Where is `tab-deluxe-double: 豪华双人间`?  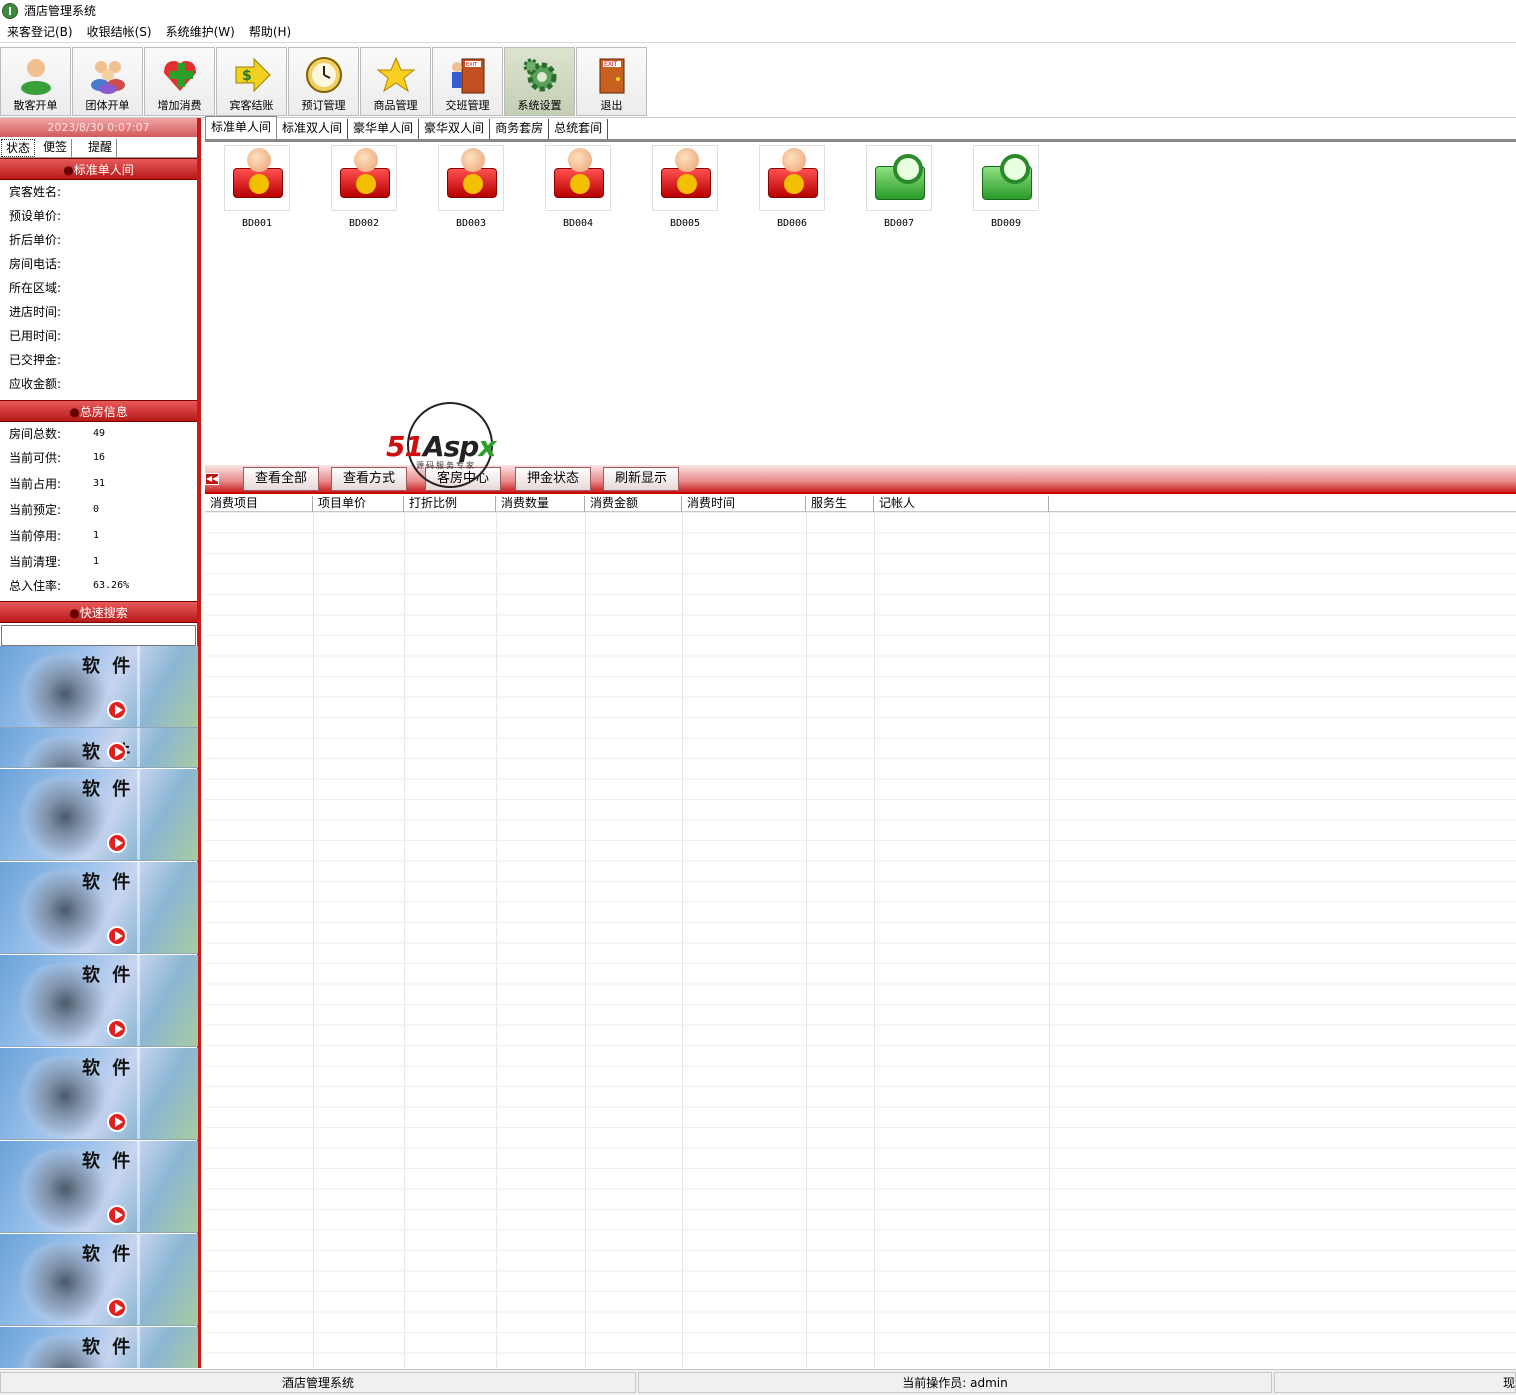 tab-deluxe-double: 豪华双人间 is located at coordinates (455, 129).